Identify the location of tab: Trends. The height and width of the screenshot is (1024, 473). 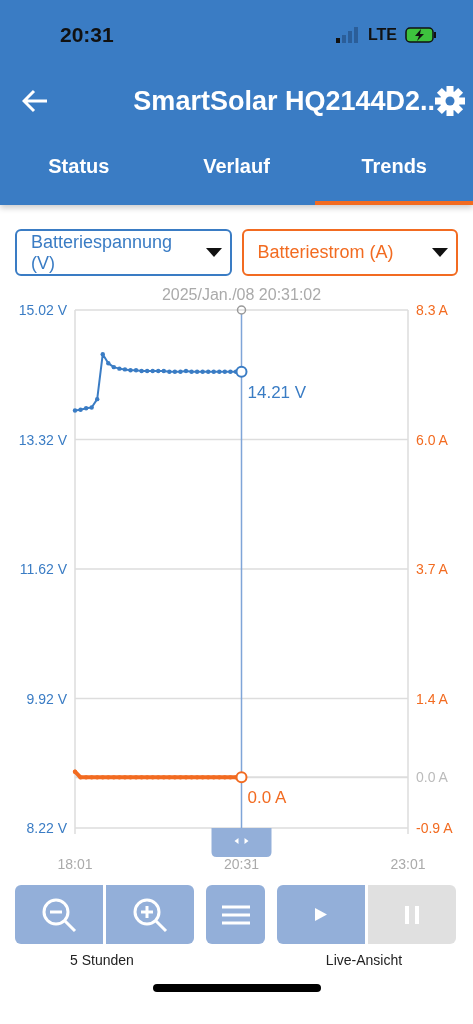
(394, 168).